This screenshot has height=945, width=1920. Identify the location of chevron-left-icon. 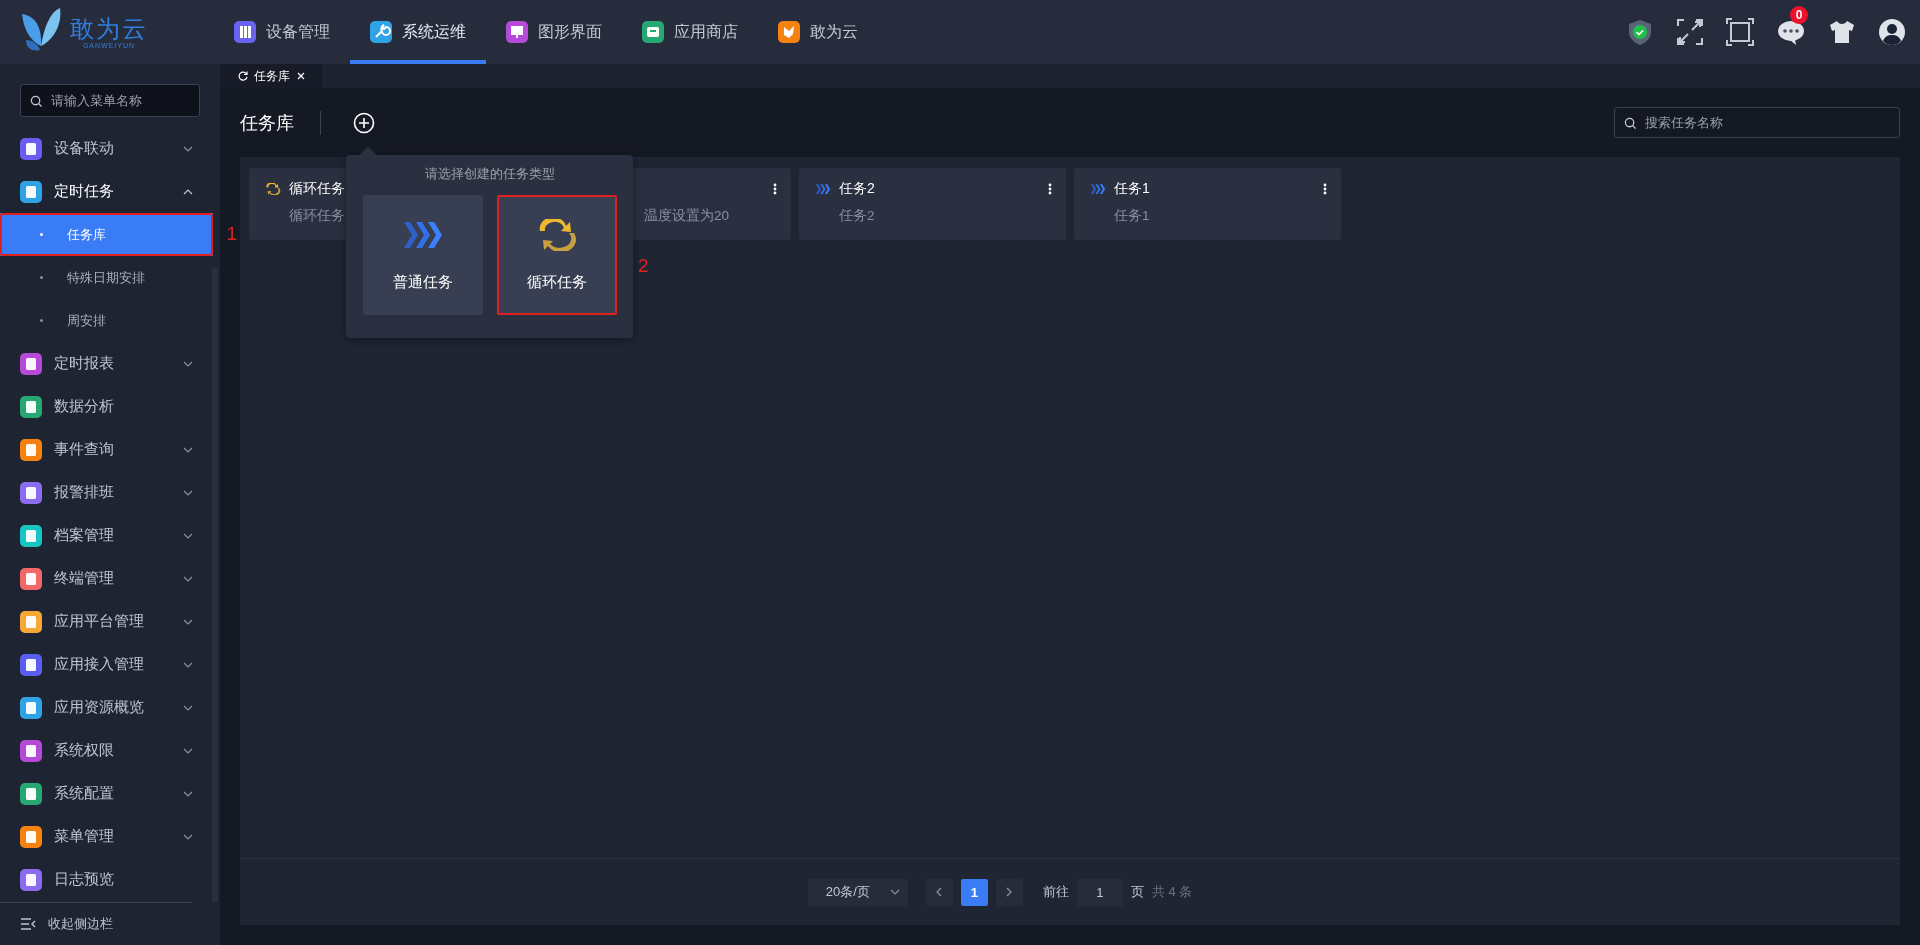
(939, 892).